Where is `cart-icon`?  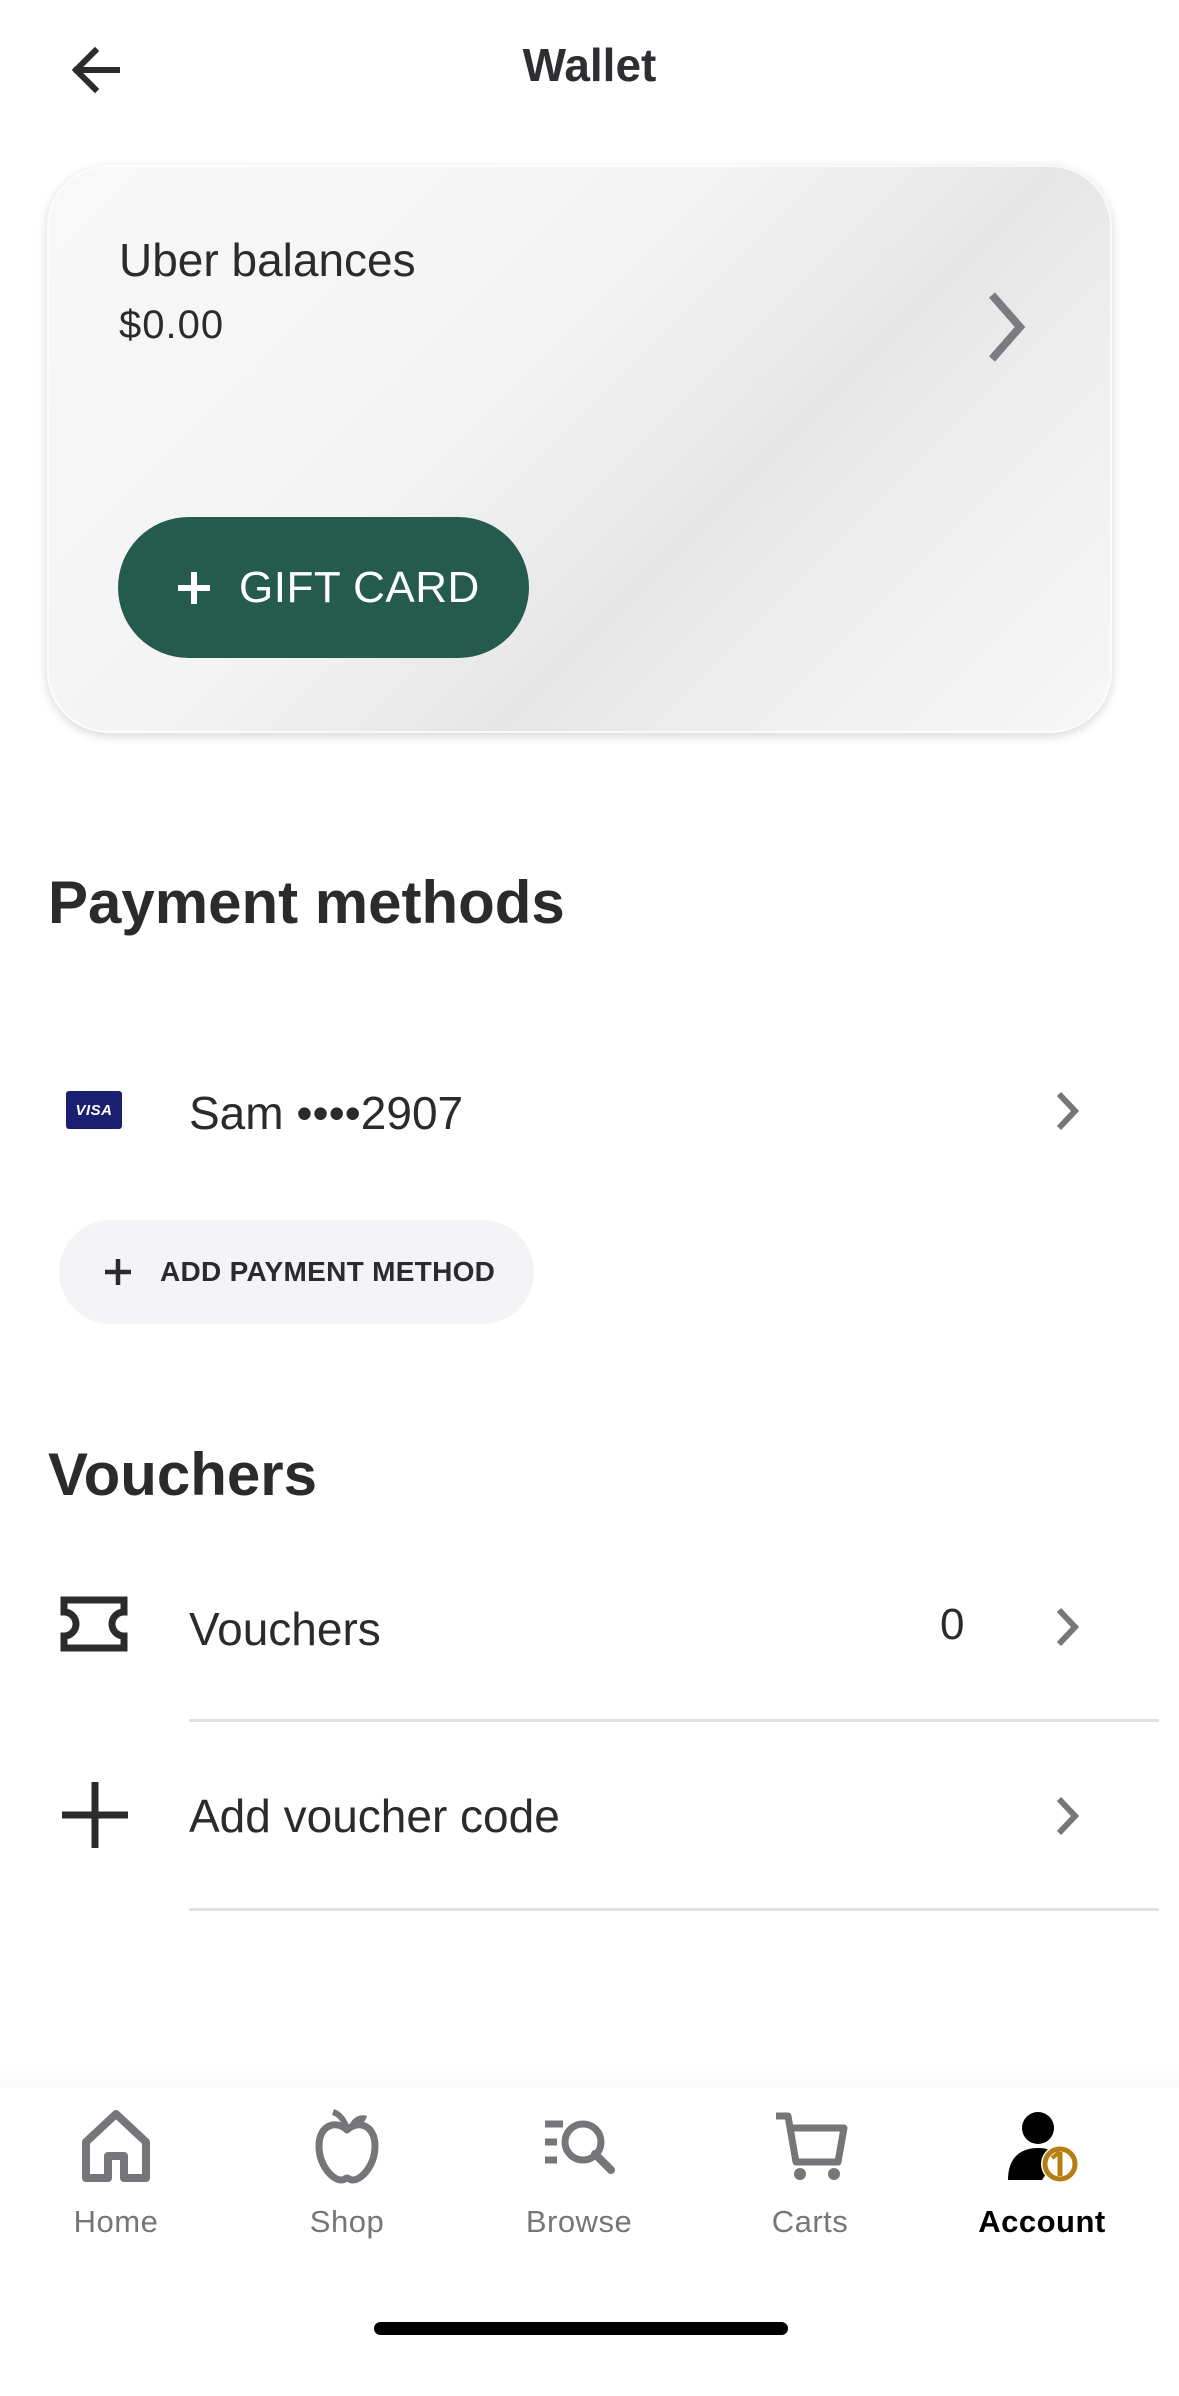
cart-icon is located at coordinates (812, 2146).